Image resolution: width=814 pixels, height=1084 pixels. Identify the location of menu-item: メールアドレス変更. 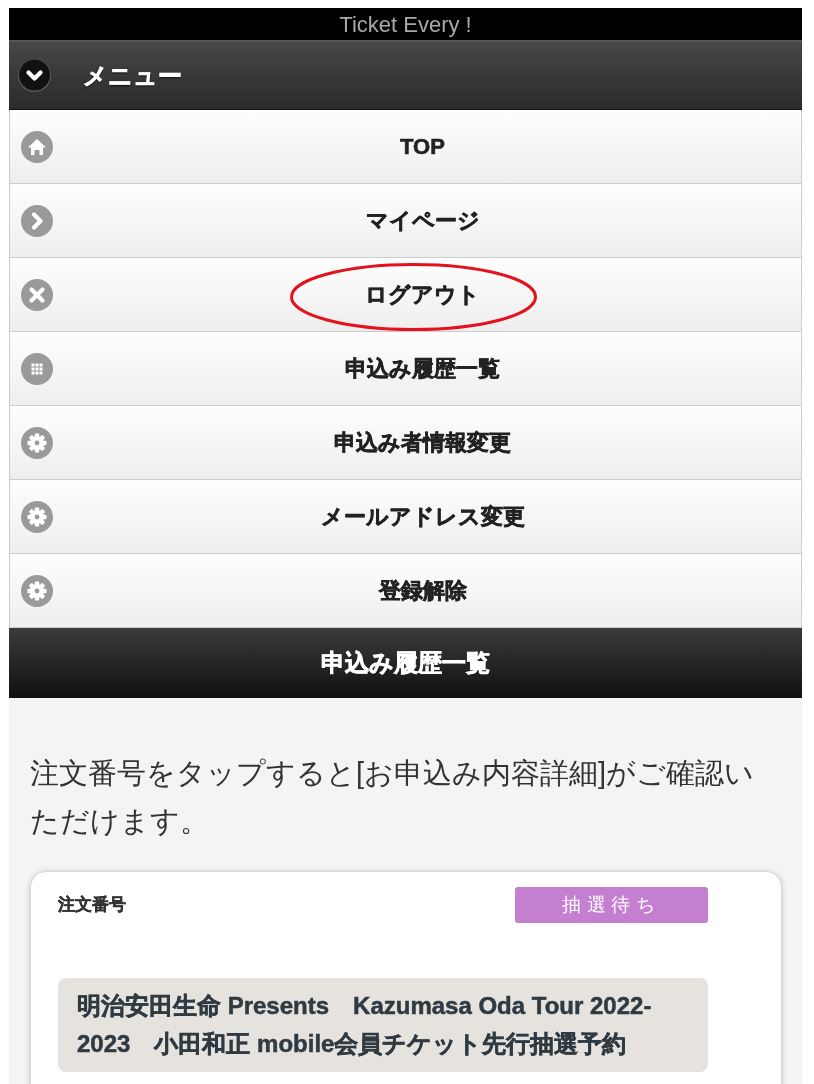
(405, 517).